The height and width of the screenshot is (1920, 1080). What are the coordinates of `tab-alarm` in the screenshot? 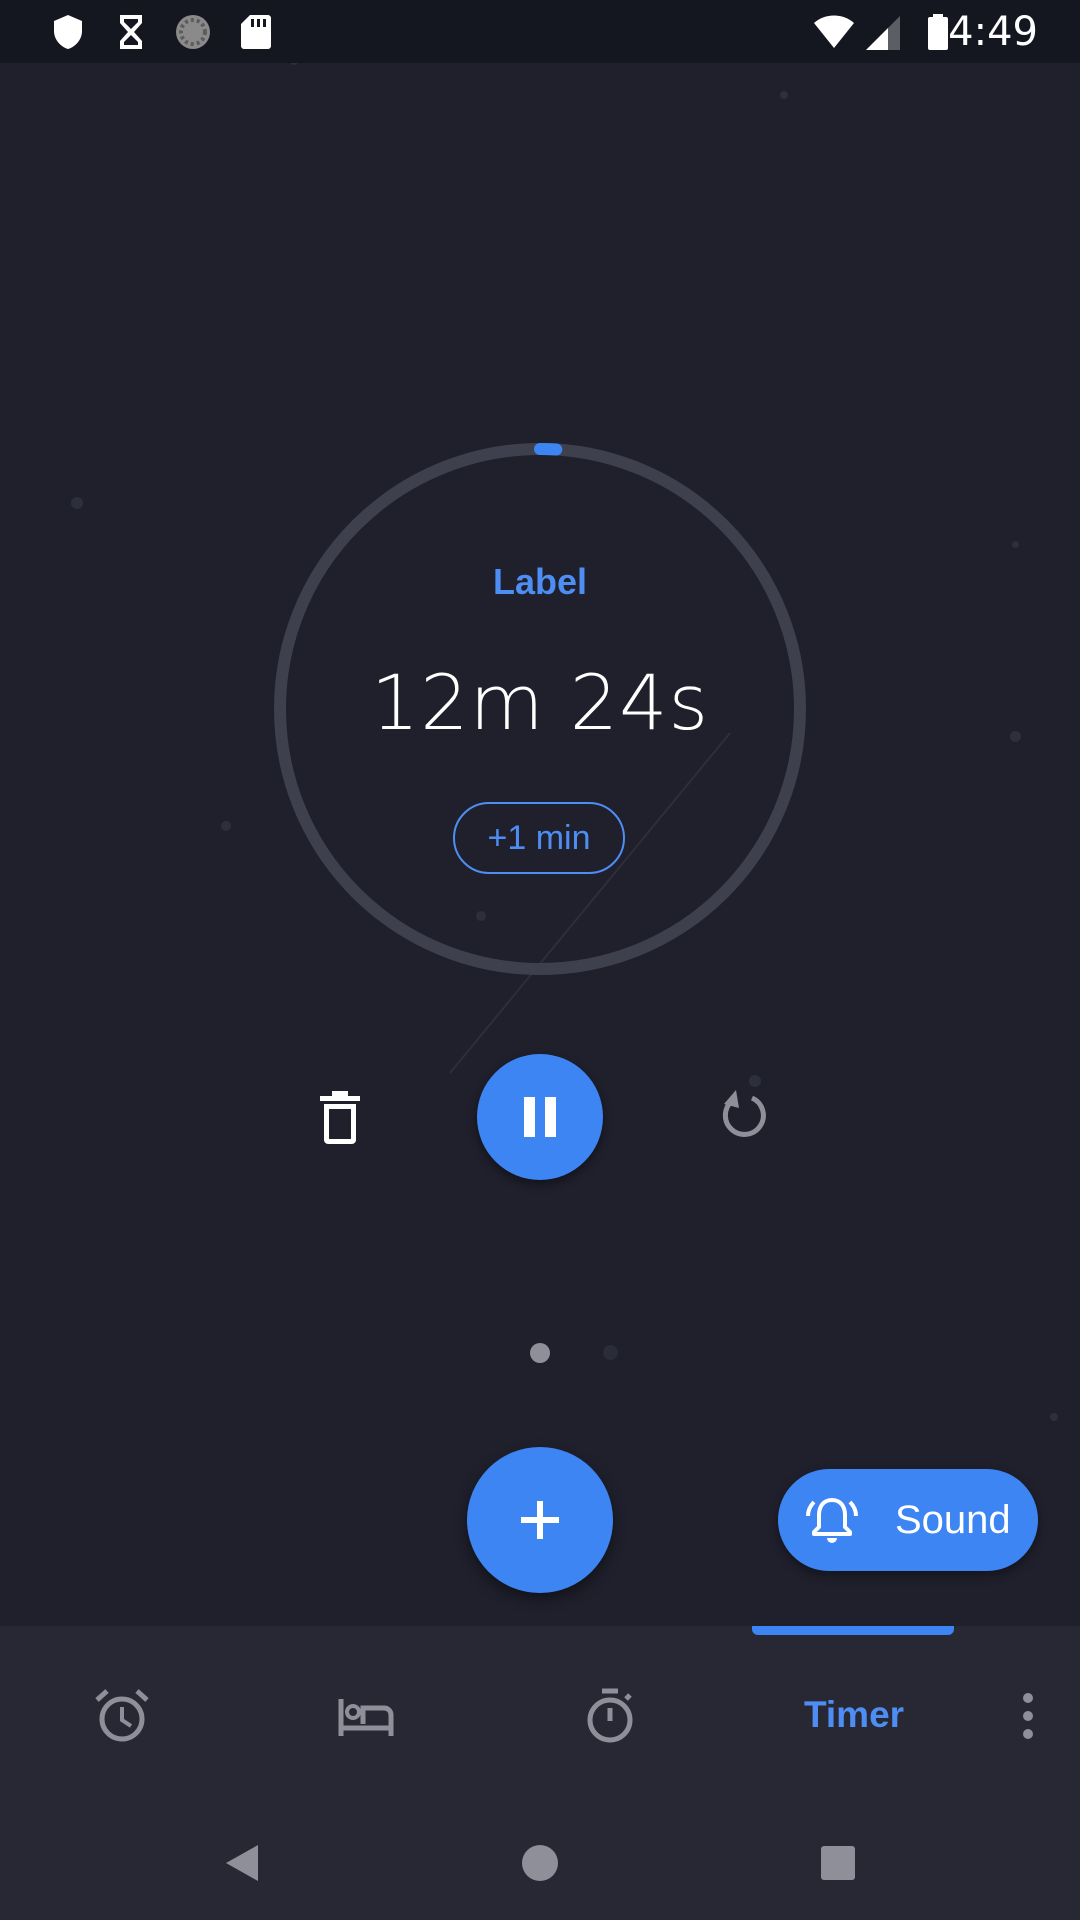 It's located at (122, 1715).